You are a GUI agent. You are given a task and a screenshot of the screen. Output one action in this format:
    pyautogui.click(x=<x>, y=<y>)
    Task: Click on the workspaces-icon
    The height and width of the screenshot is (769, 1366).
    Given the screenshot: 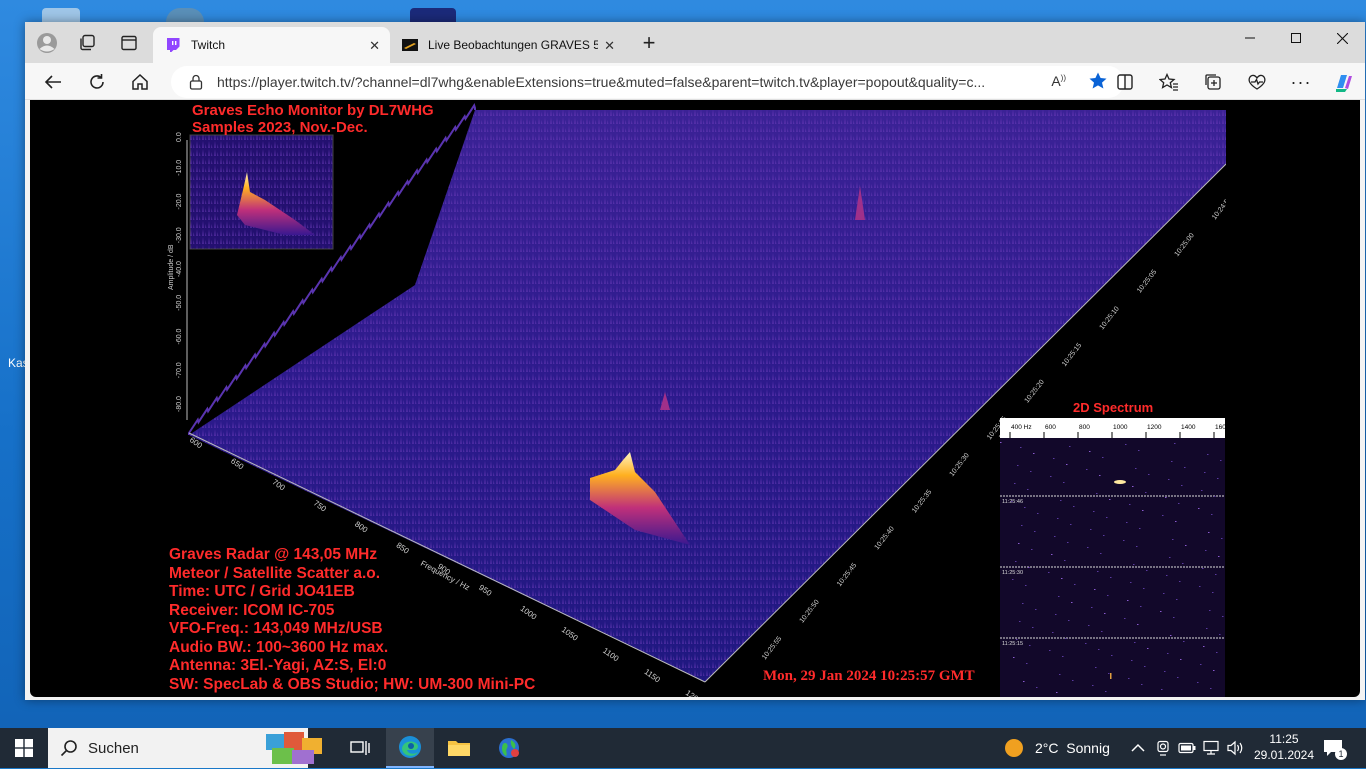 What is the action you would take?
    pyautogui.click(x=87, y=43)
    